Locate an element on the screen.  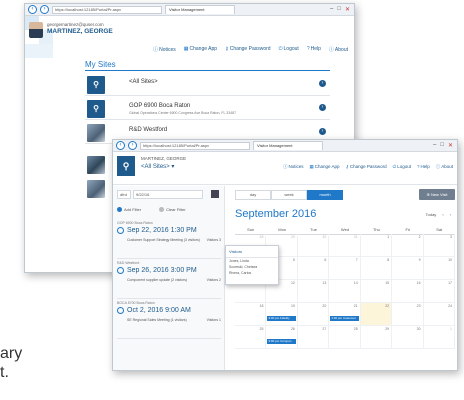
calendar-day: 27 is located at coordinates (313, 337).